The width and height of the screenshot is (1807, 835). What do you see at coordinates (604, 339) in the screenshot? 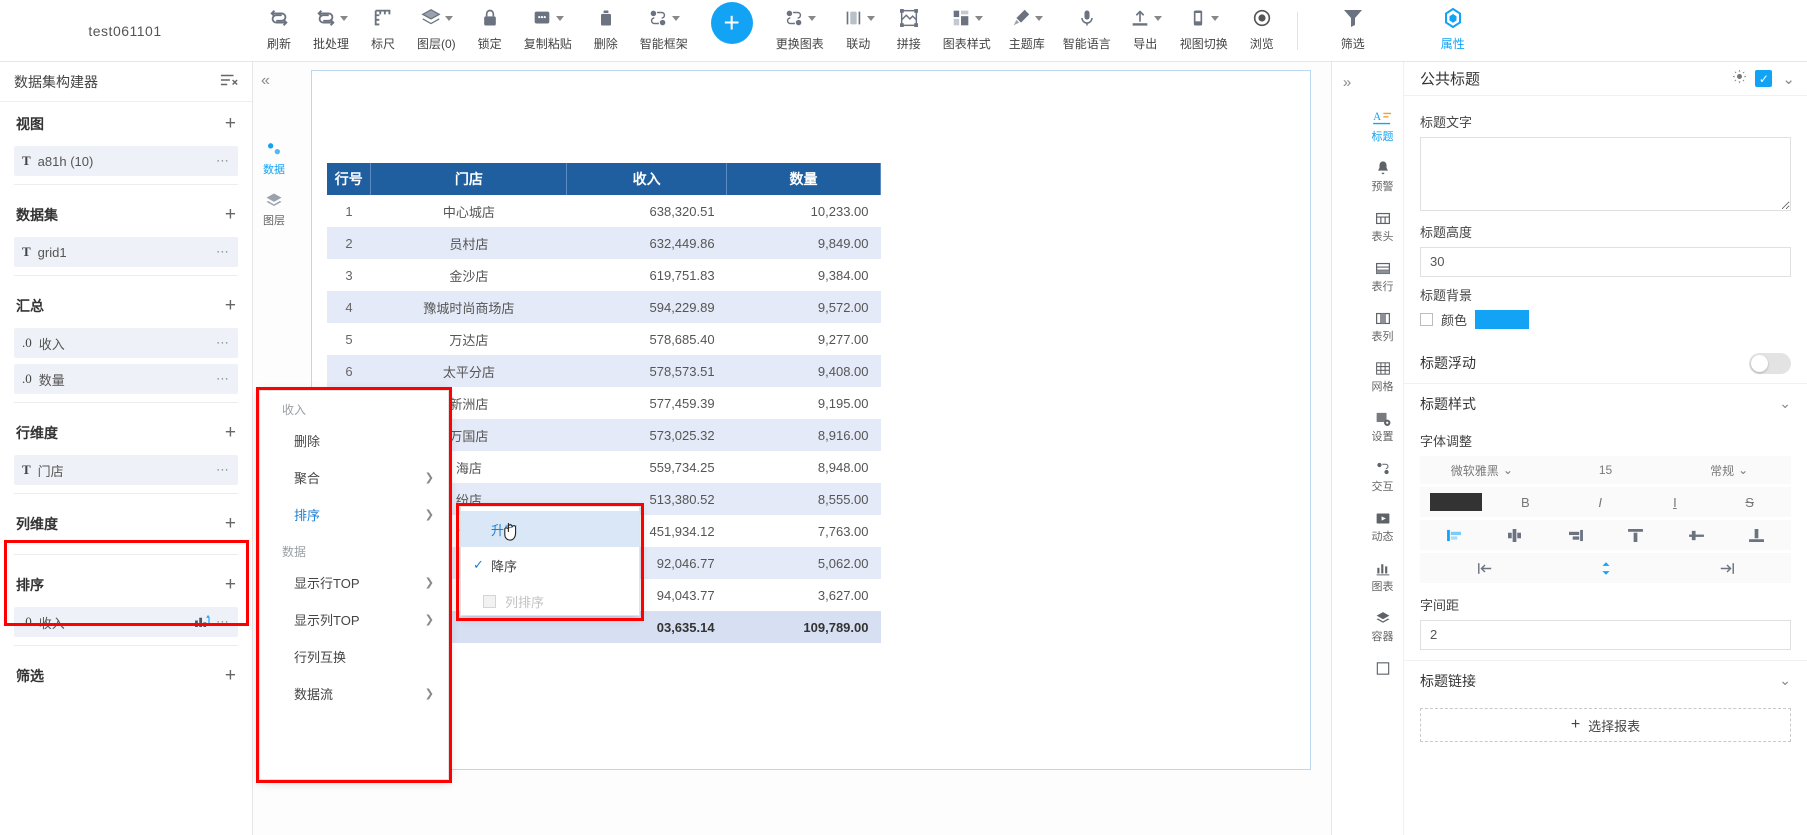
I see `table-row: 5 万达店 578,685.40 9,277.00` at bounding box center [604, 339].